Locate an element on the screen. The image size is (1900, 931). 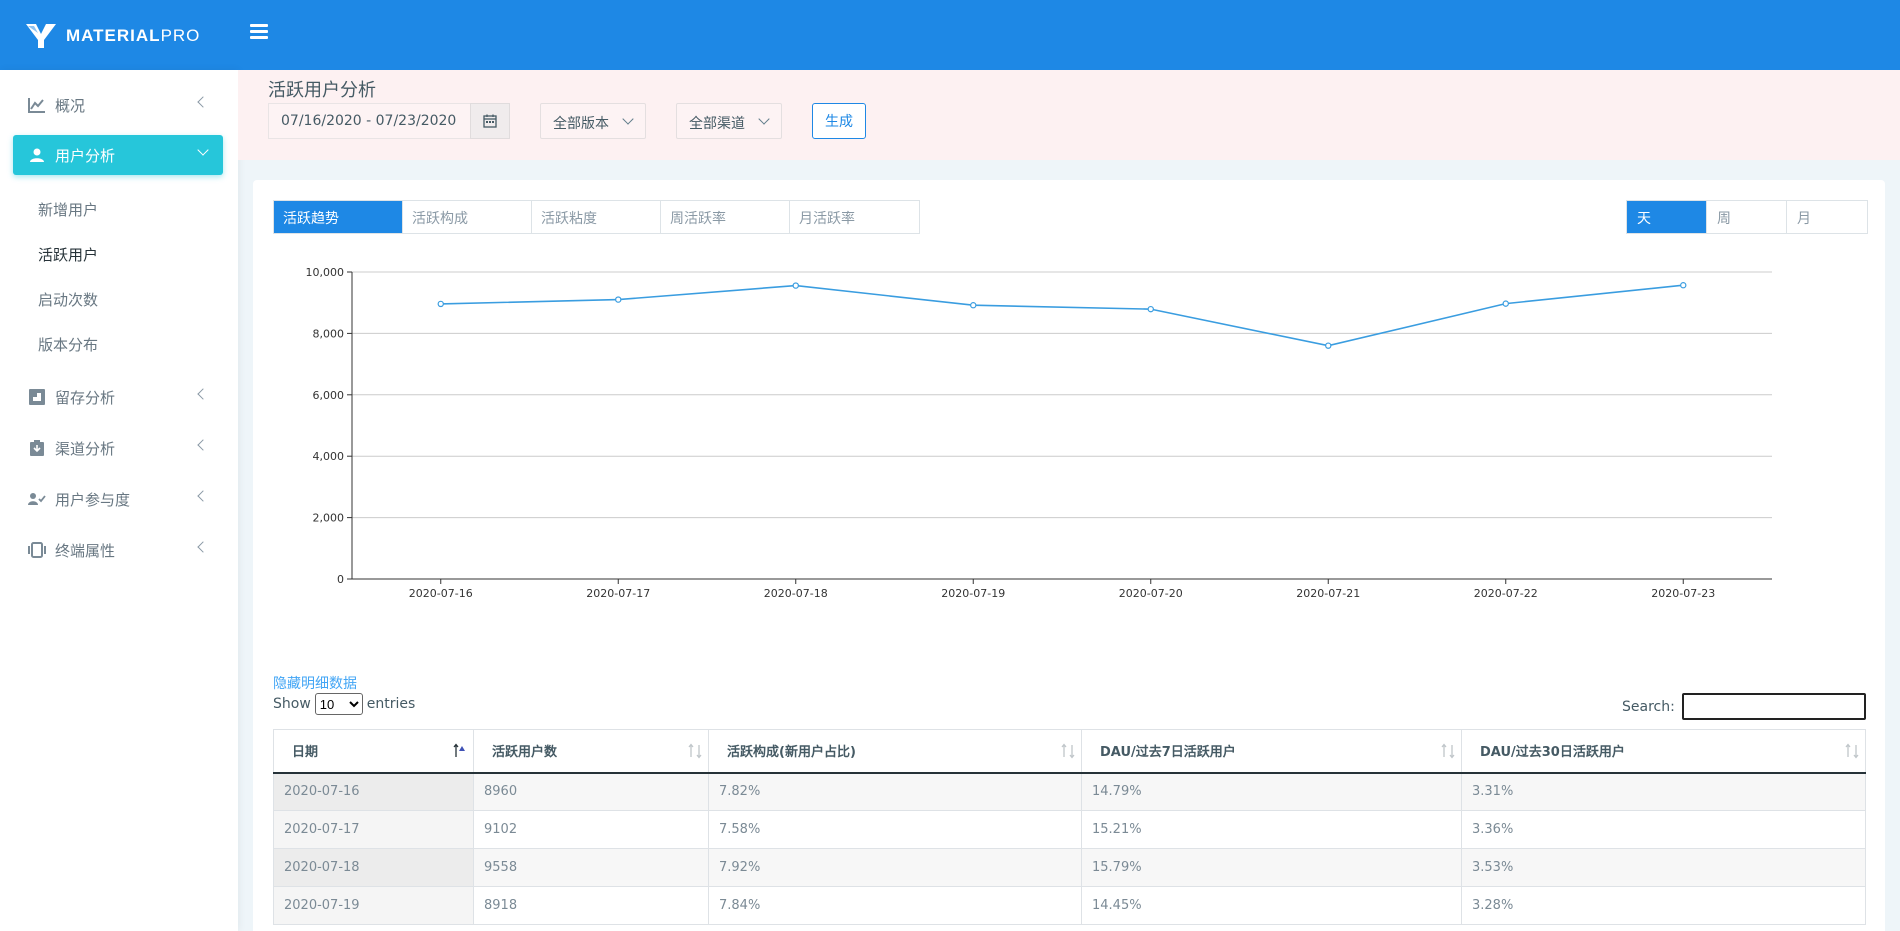
table-cell: 3.31% is located at coordinates (1663, 791).